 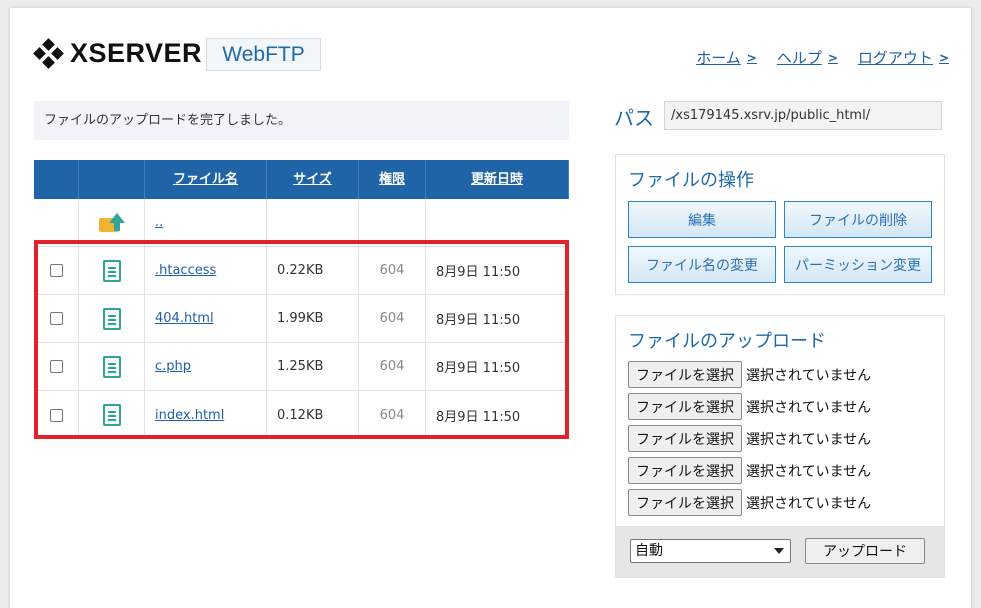 I want to click on change-permission-button: パーミッション変更, so click(x=858, y=264).